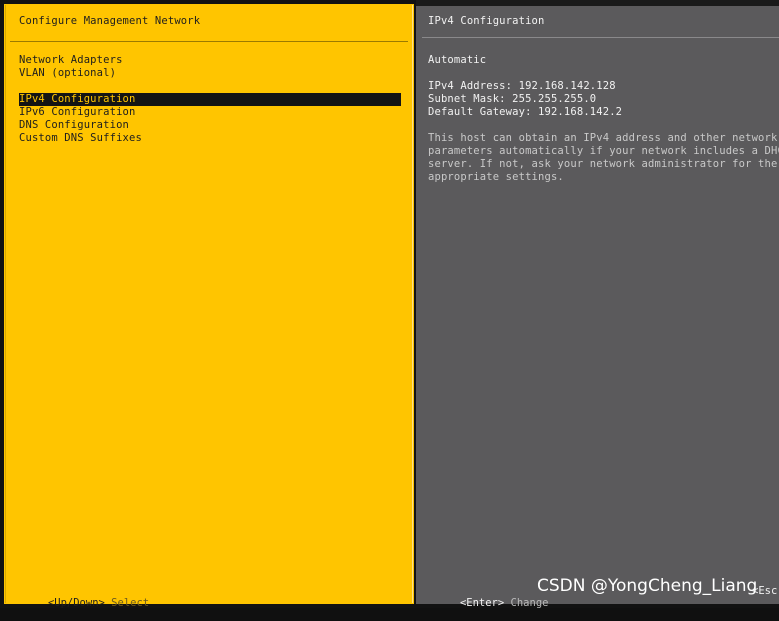 This screenshot has width=779, height=621. I want to click on menu-pane-footer: <Up/Down> Select, so click(79, 603).